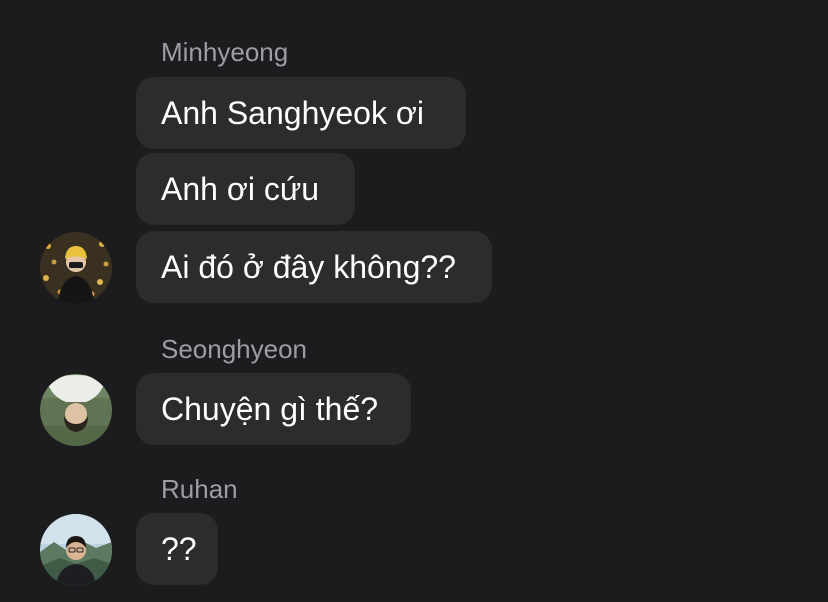  What do you see at coordinates (245, 189) in the screenshot?
I see `message-bubble: Anh ơi cứu` at bounding box center [245, 189].